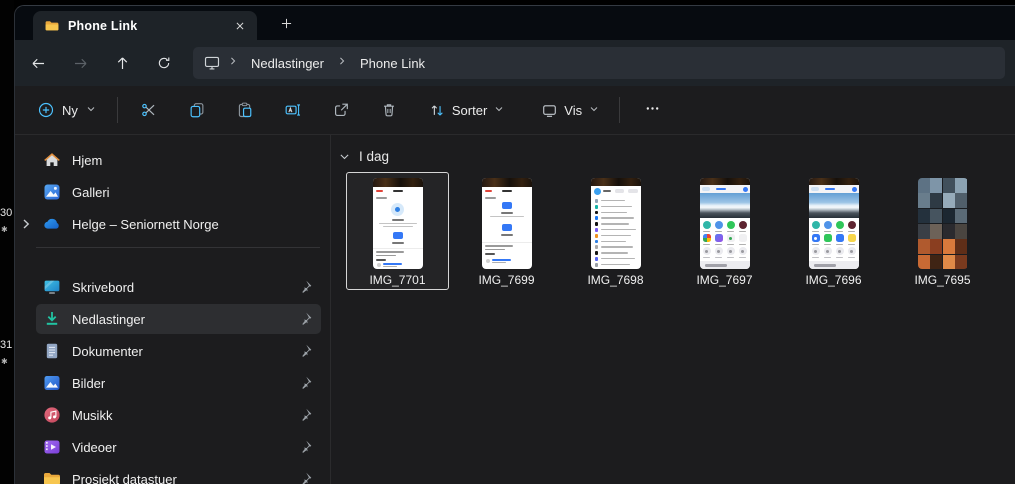  Describe the element at coordinates (286, 23) in the screenshot. I see `new-tab-button` at that location.